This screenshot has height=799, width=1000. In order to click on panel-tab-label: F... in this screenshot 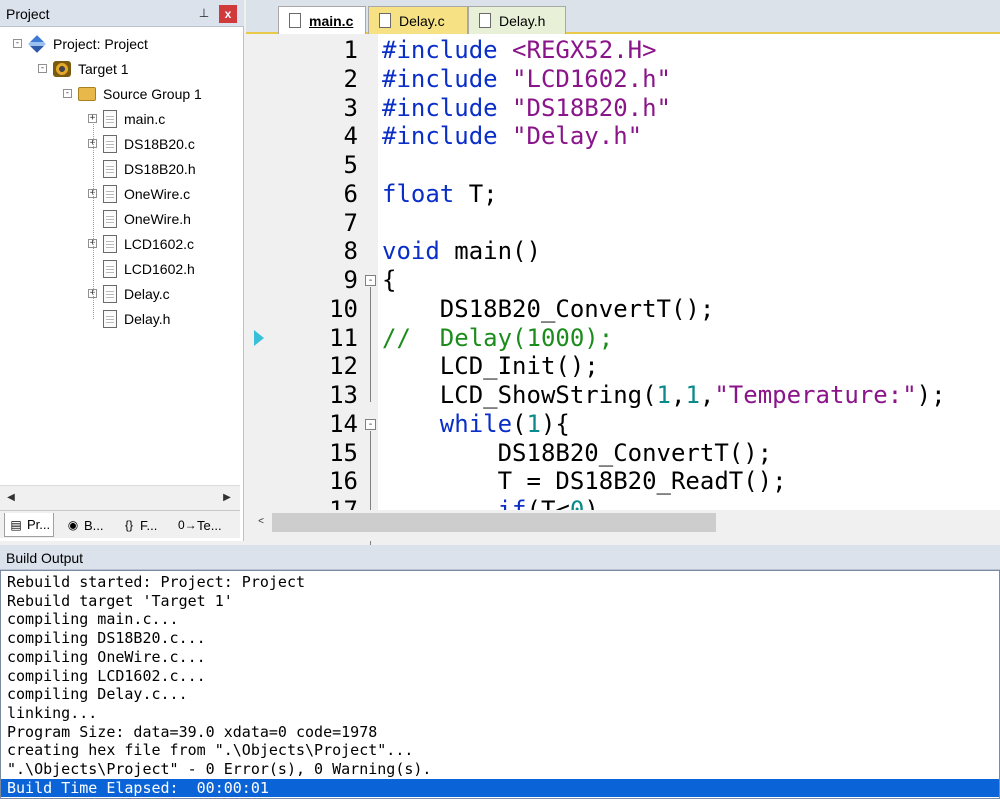, I will do `click(149, 525)`.